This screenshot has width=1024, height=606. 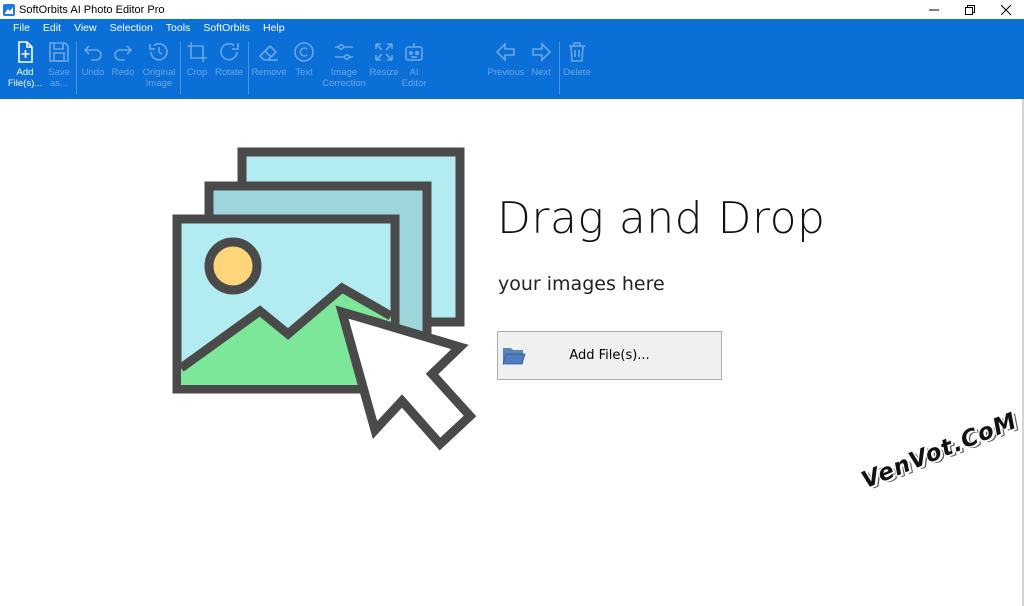 I want to click on redo-label: Redo, so click(x=123, y=72).